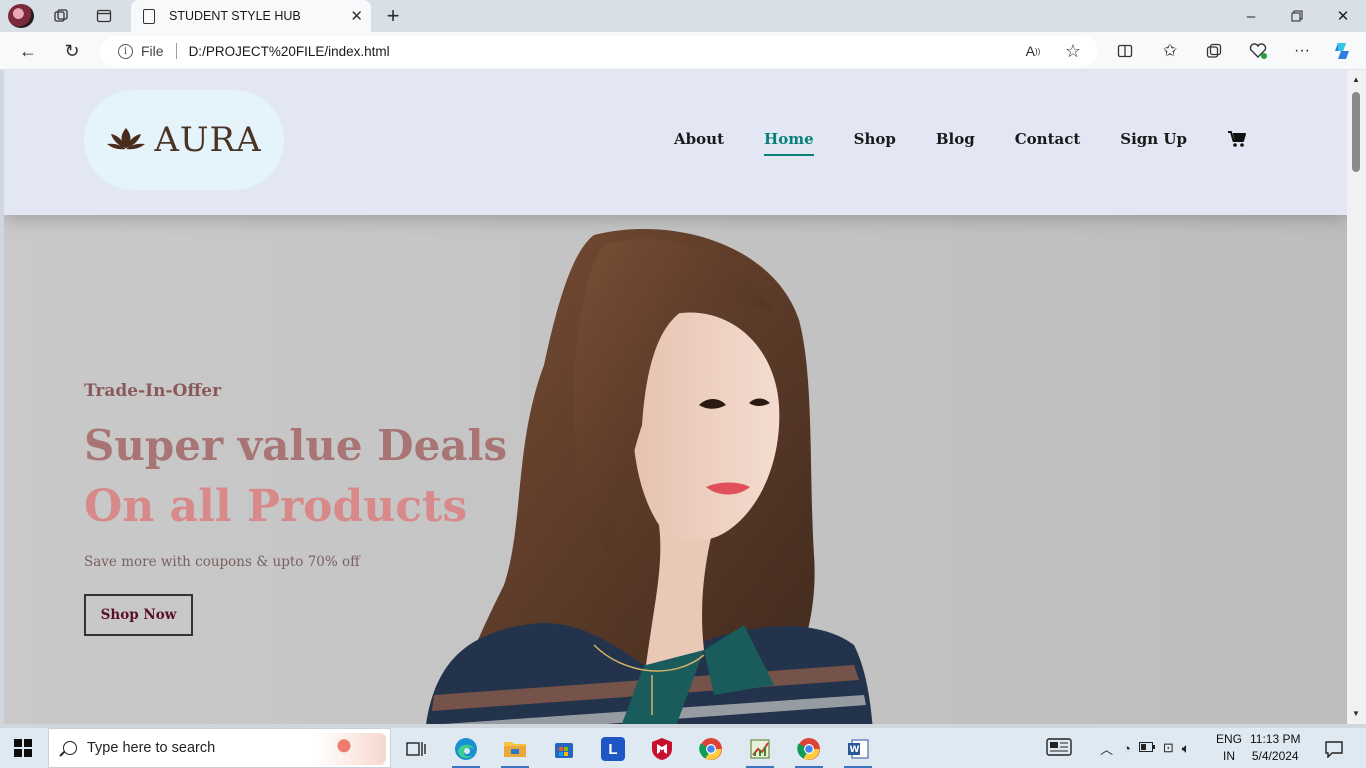  Describe the element at coordinates (1356, 132) in the screenshot. I see `scroll-thumb` at that location.